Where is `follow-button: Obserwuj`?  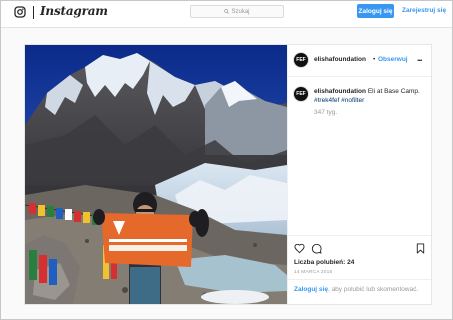
follow-button: Obserwuj is located at coordinates (393, 59).